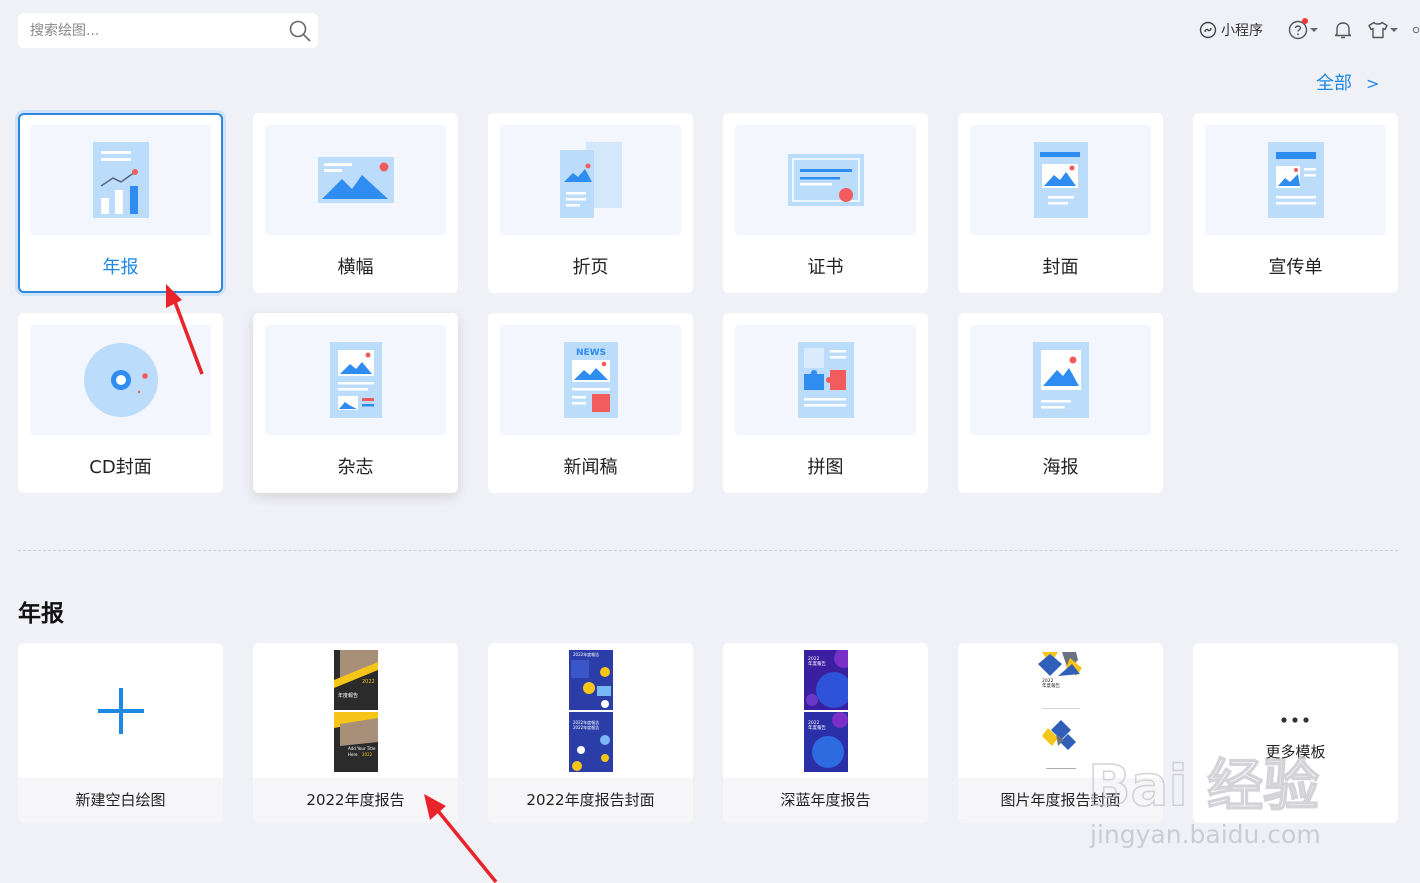 Image resolution: width=1420 pixels, height=883 pixels. What do you see at coordinates (41, 614) in the screenshot?
I see `section-title: 年报` at bounding box center [41, 614].